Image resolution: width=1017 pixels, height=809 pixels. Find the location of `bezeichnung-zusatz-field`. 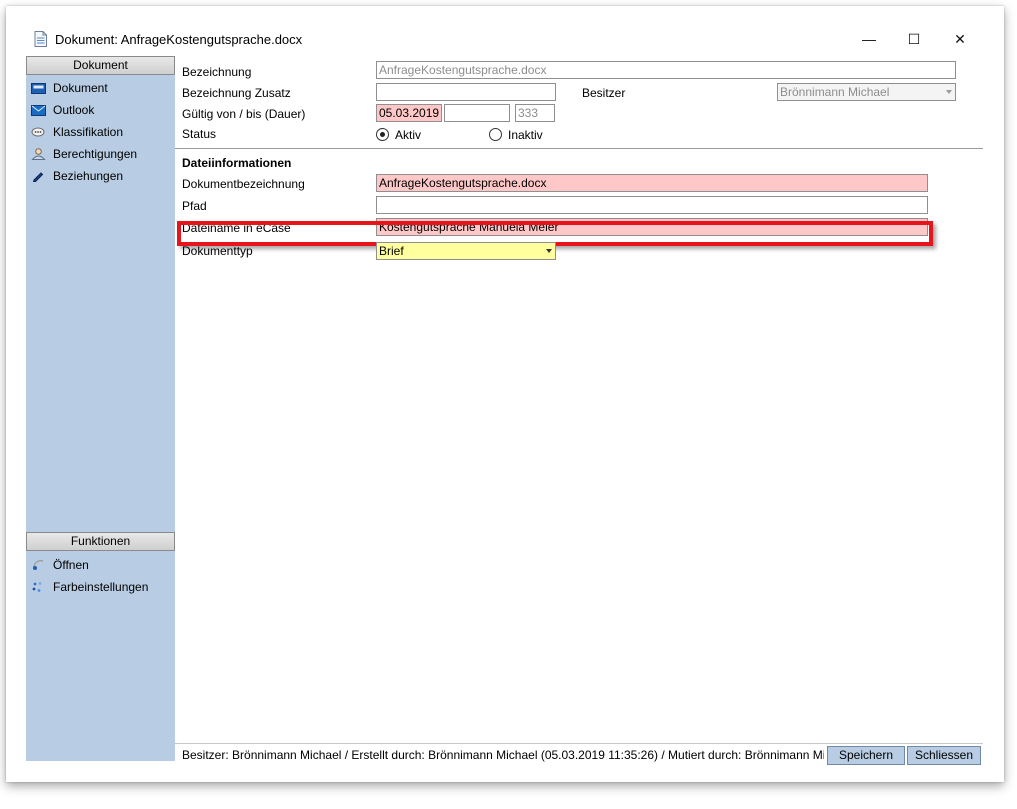

bezeichnung-zusatz-field is located at coordinates (466, 92).